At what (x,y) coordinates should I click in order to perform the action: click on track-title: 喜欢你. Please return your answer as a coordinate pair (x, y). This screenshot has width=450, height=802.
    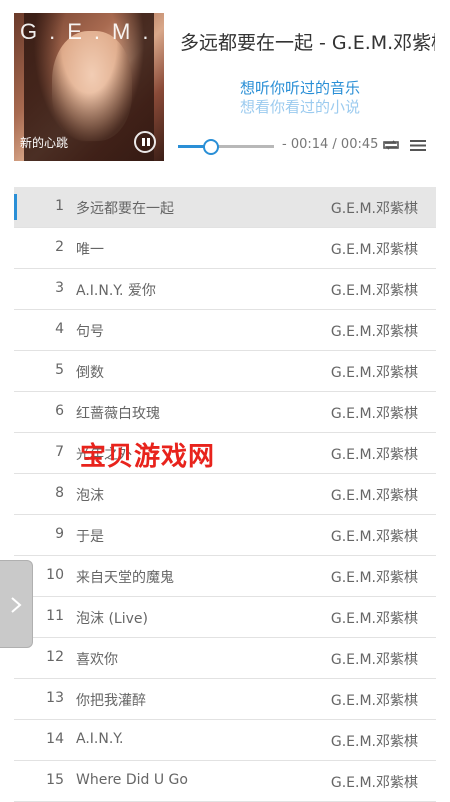
    Looking at the image, I should click on (97, 660).